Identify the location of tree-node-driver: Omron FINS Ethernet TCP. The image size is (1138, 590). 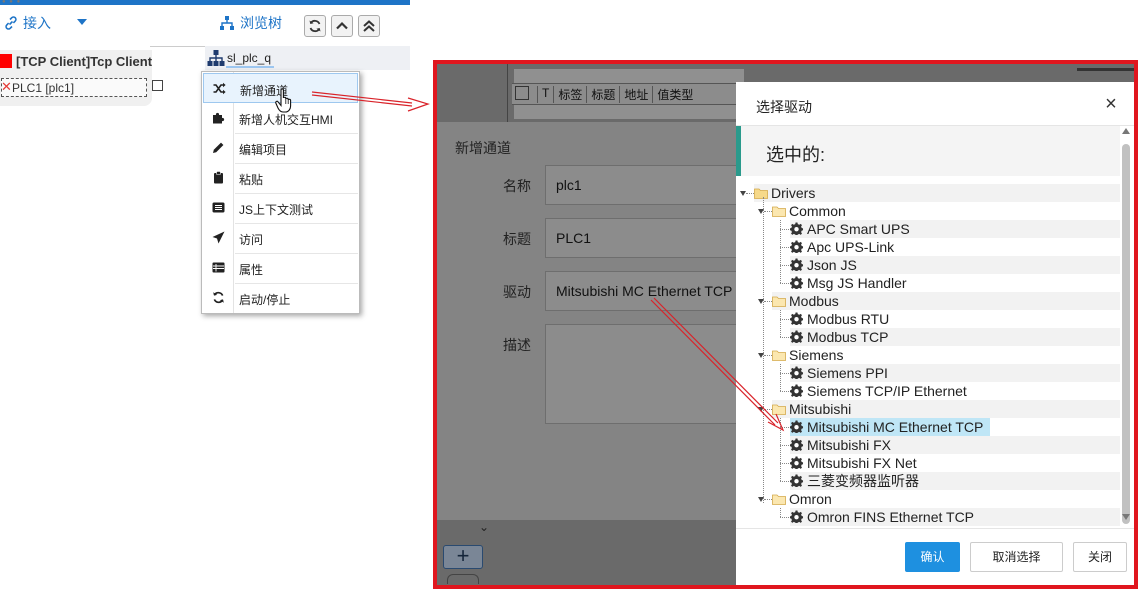
(955, 517).